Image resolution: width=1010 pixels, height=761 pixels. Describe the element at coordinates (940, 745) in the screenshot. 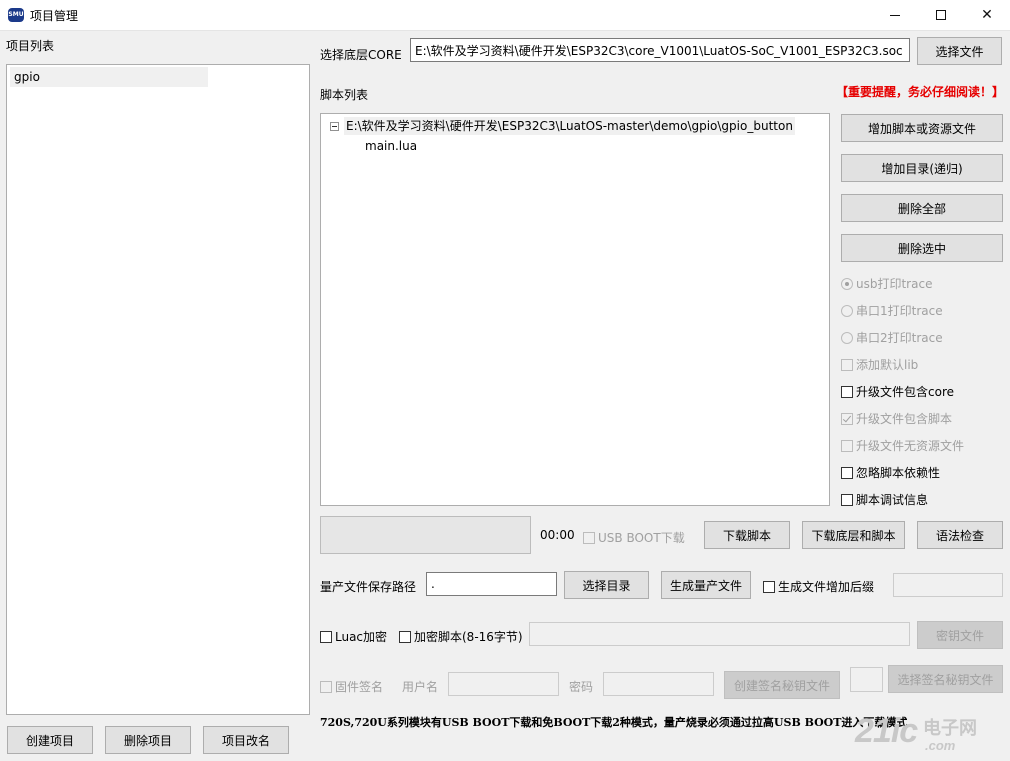

I see `watermark-sub-text: .com` at that location.